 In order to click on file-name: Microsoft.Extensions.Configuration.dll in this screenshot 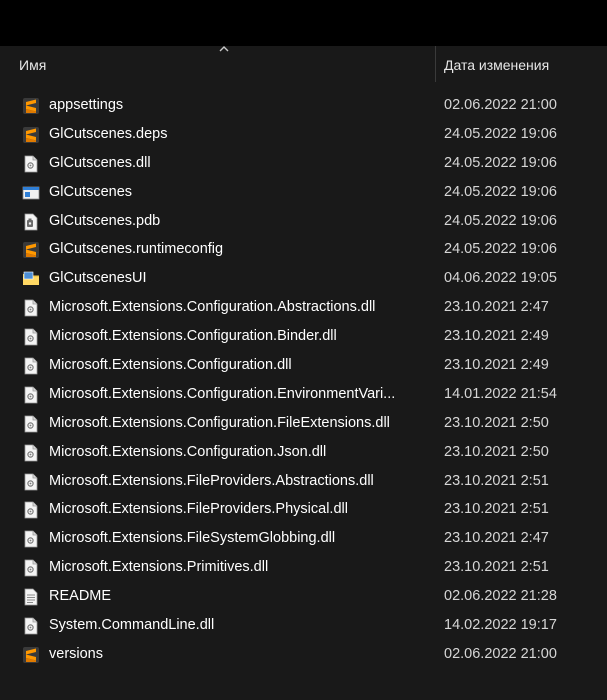, I will do `click(170, 365)`.